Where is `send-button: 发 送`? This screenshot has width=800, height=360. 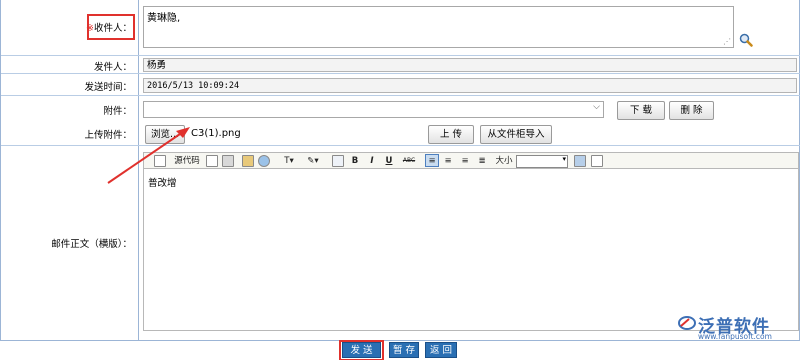
send-button: 发 送 is located at coordinates (361, 350).